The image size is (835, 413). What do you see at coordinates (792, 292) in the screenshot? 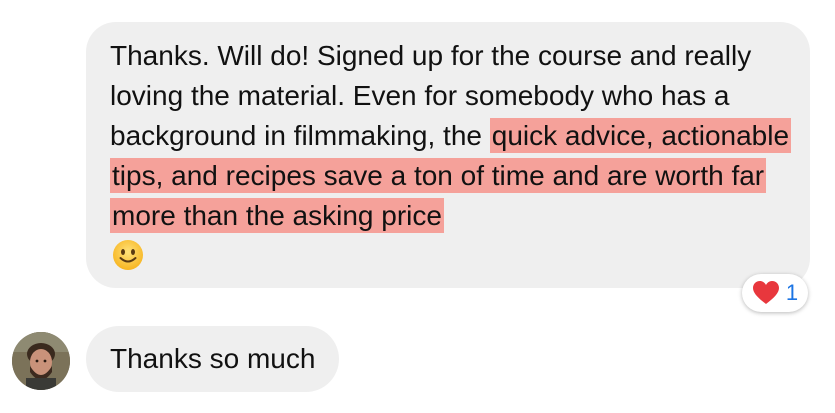
I see `reaction-count: 1` at bounding box center [792, 292].